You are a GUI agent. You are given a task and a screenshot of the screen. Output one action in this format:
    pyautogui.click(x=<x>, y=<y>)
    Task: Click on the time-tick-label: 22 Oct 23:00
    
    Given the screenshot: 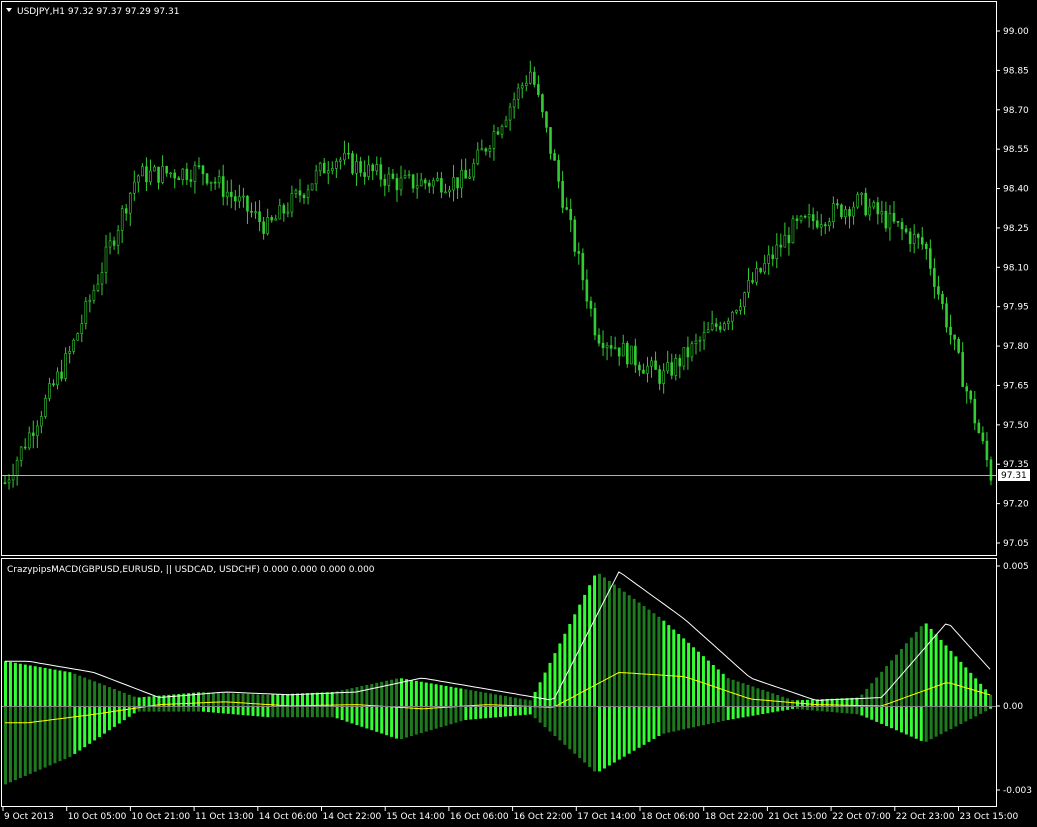 What is the action you would take?
    pyautogui.click(x=925, y=817)
    